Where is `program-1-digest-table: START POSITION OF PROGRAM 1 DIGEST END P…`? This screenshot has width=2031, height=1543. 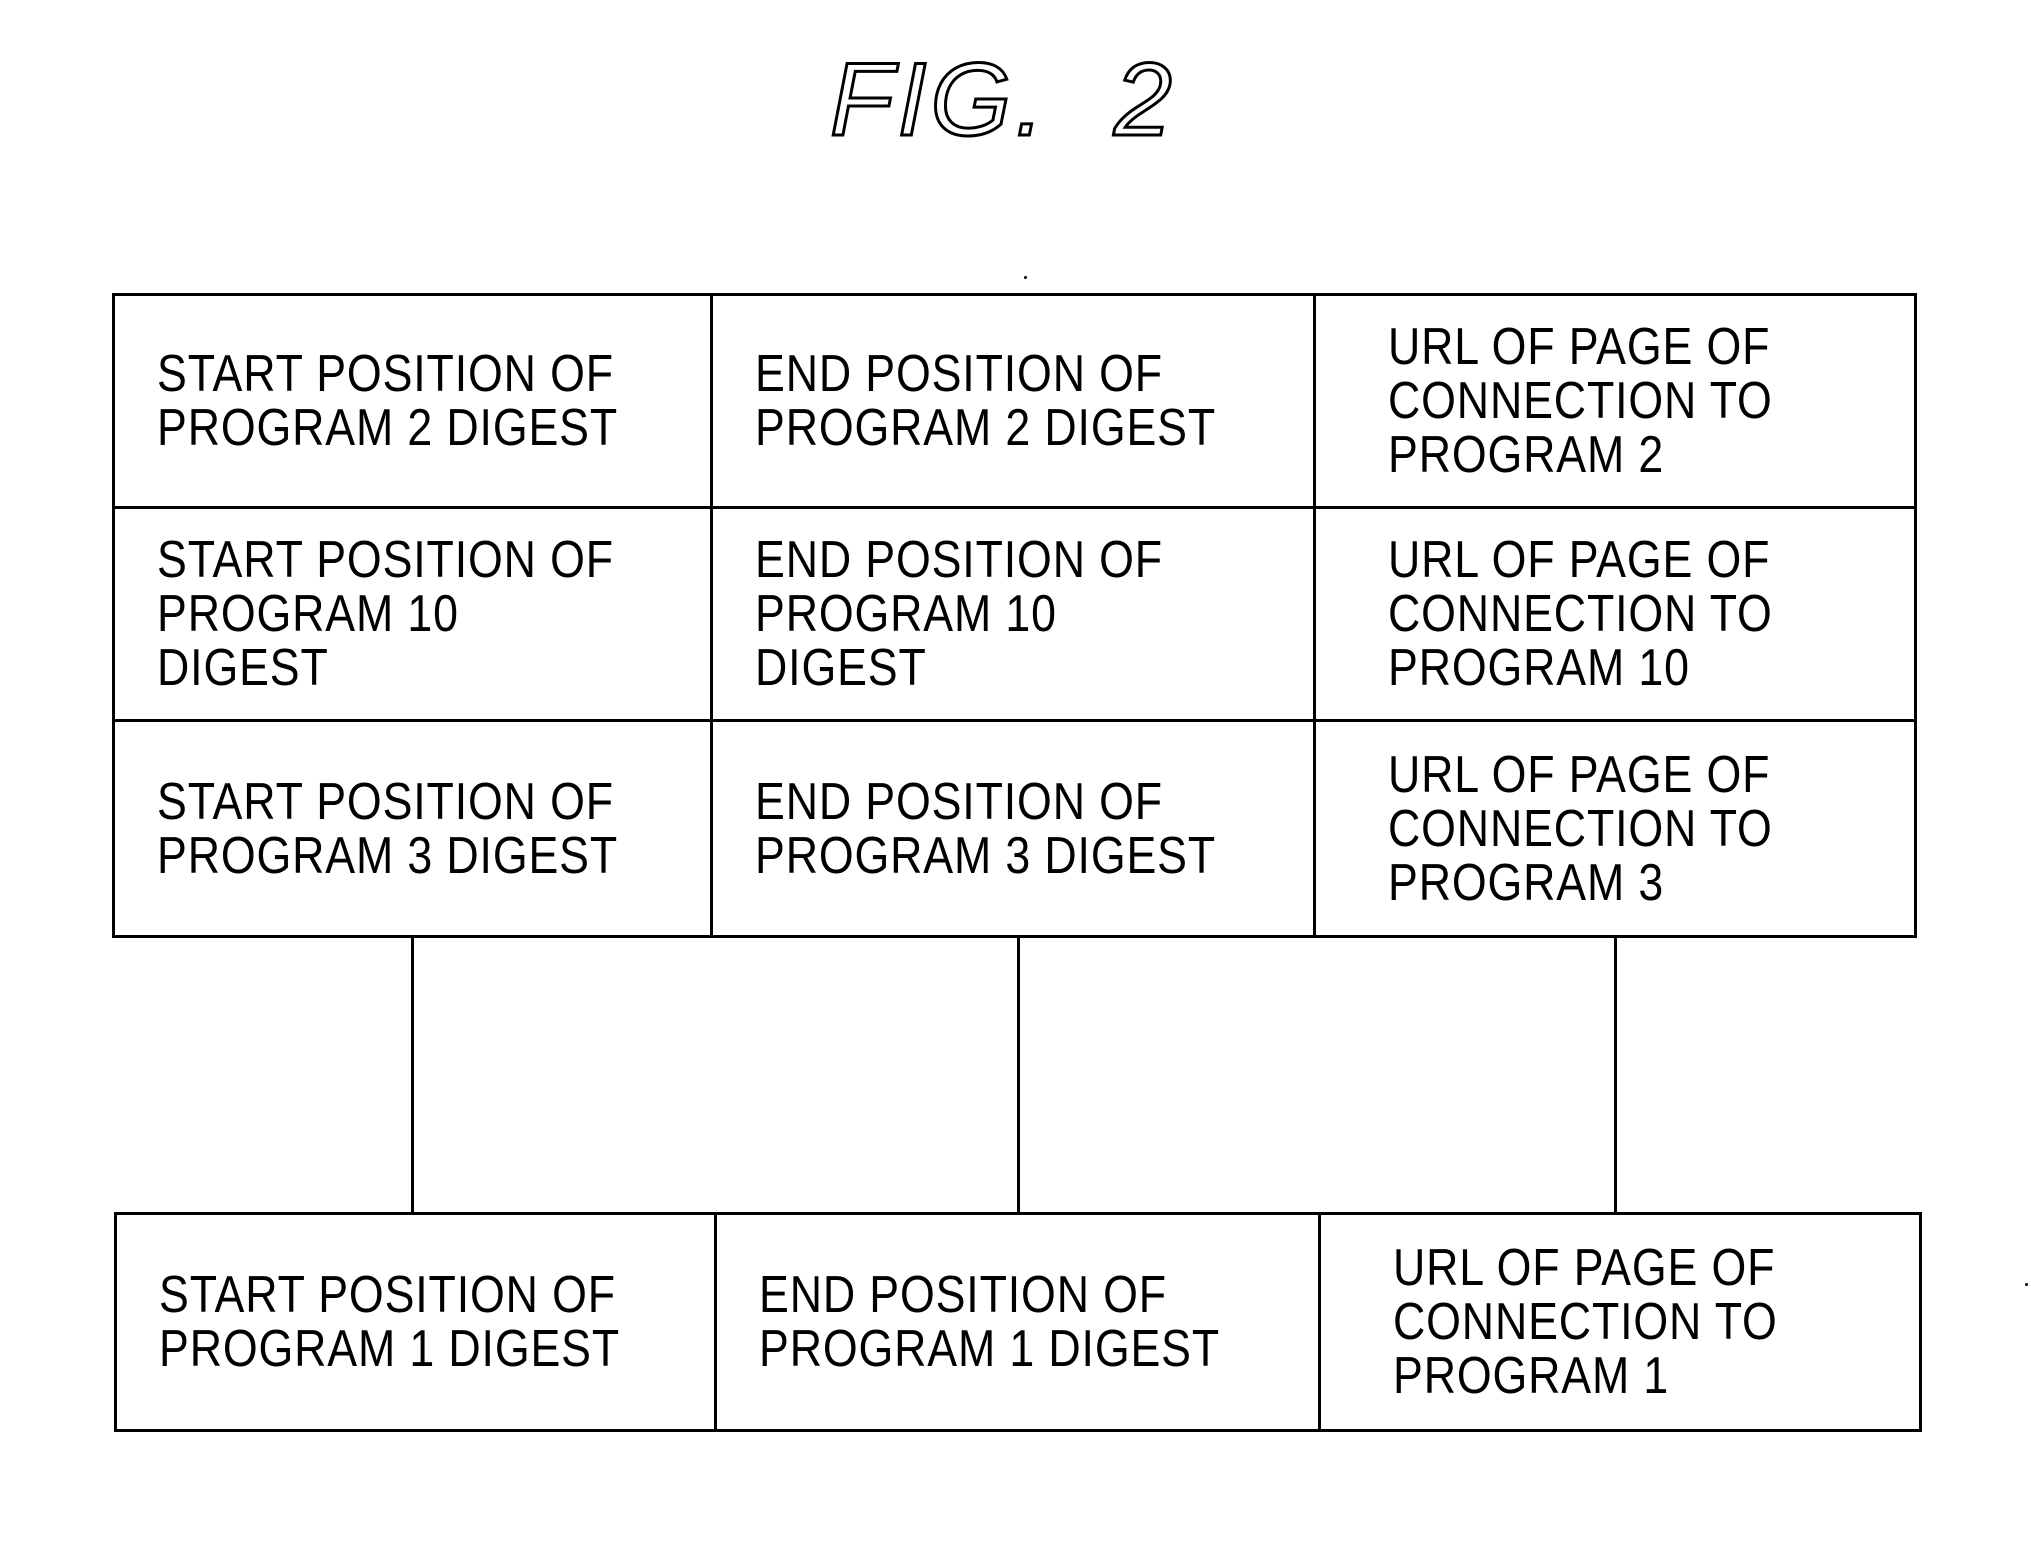
program-1-digest-table: START POSITION OF PROGRAM 1 DIGEST END P… is located at coordinates (1018, 1322).